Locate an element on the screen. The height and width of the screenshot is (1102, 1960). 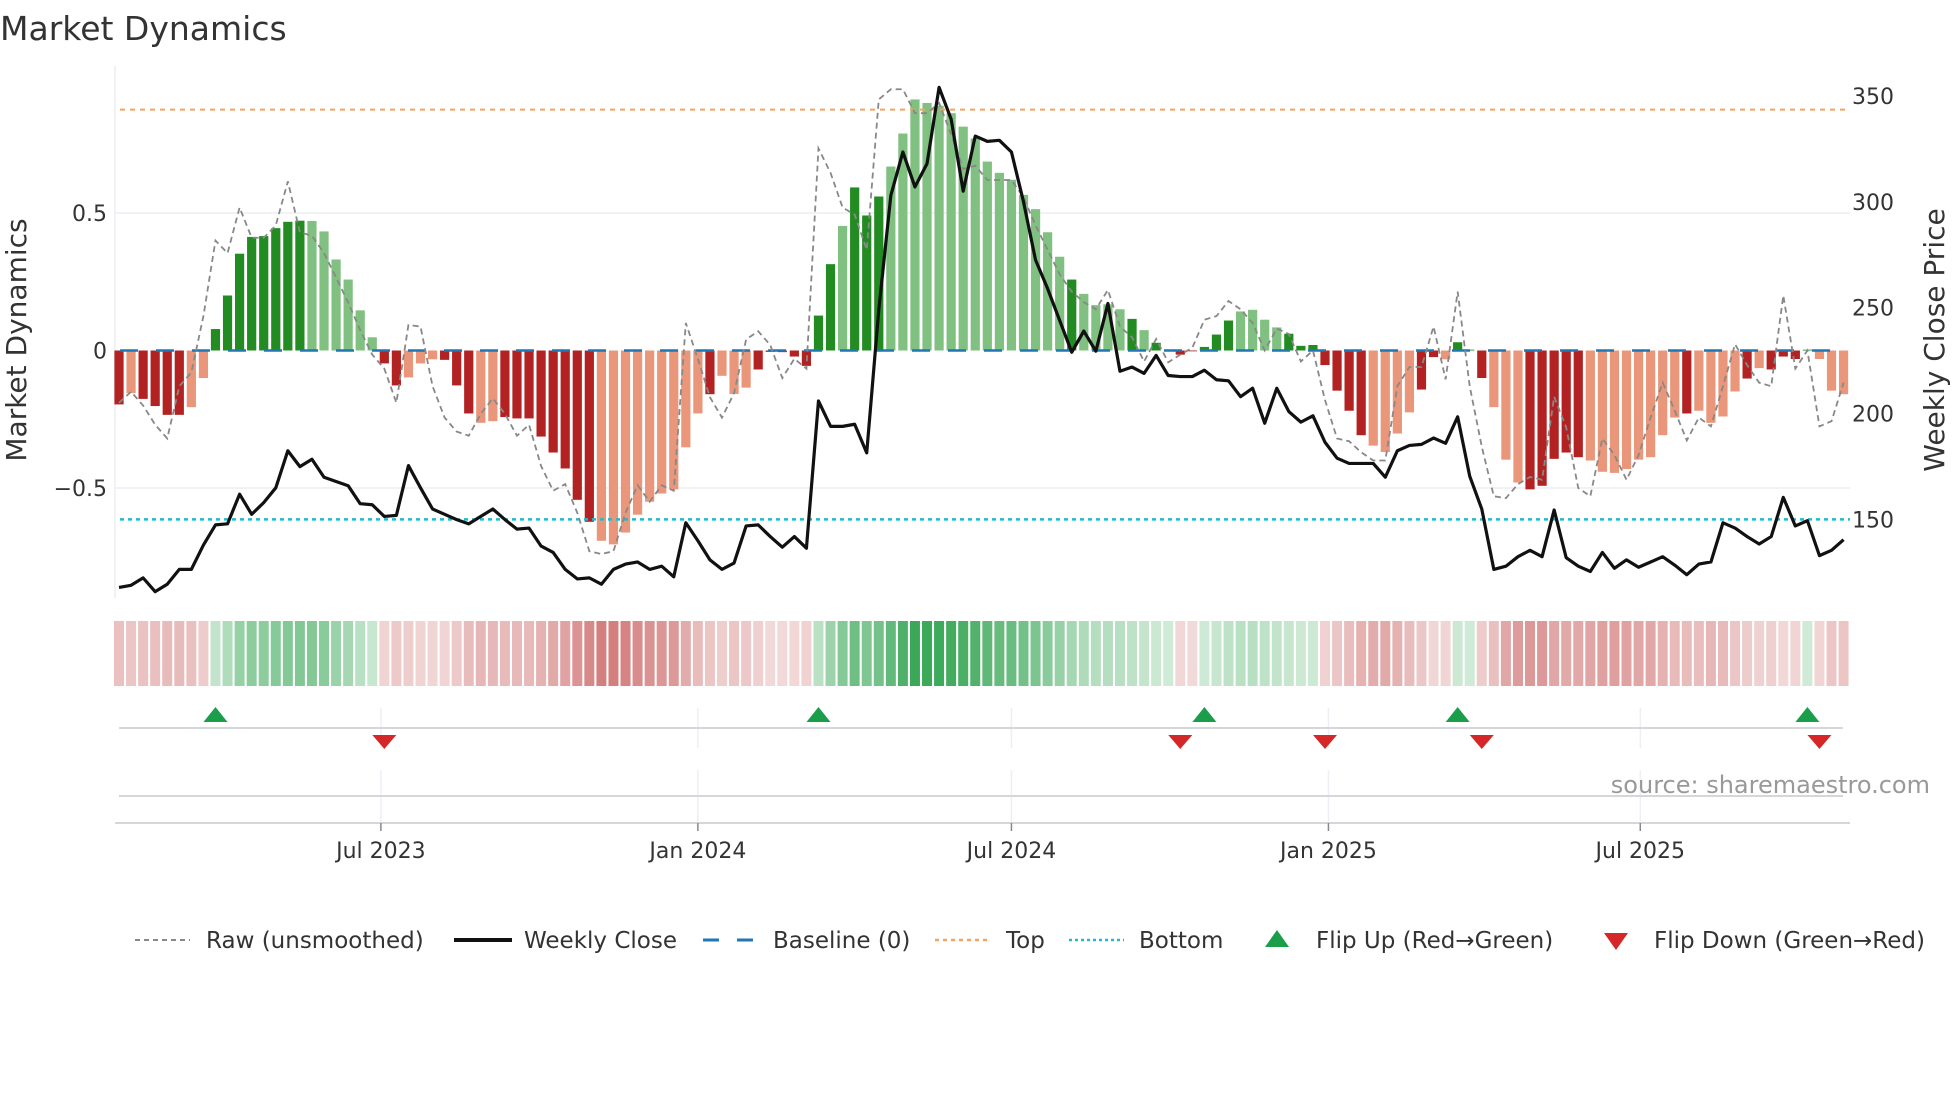
right-tick-label: 150 is located at coordinates (1873, 521).